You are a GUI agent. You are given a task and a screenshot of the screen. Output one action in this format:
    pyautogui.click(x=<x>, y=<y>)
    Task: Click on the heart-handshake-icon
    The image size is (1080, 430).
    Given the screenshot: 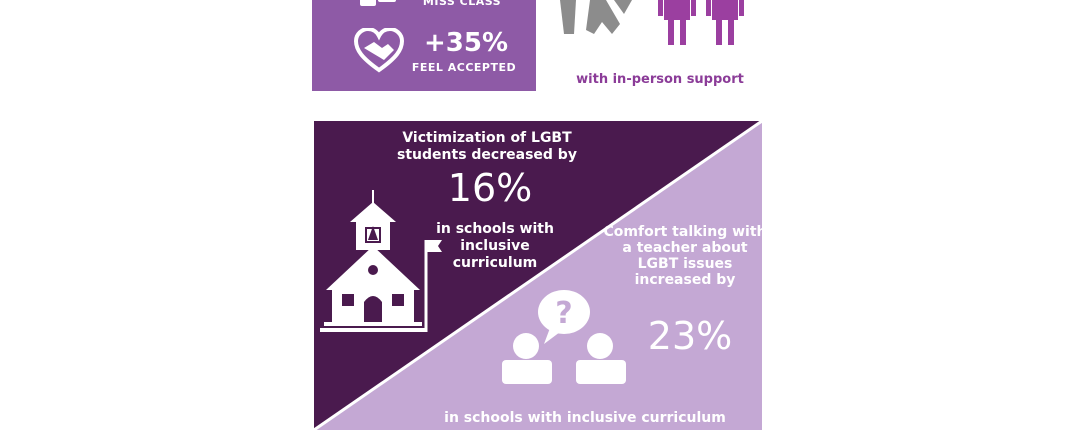 What is the action you would take?
    pyautogui.click(x=379, y=50)
    